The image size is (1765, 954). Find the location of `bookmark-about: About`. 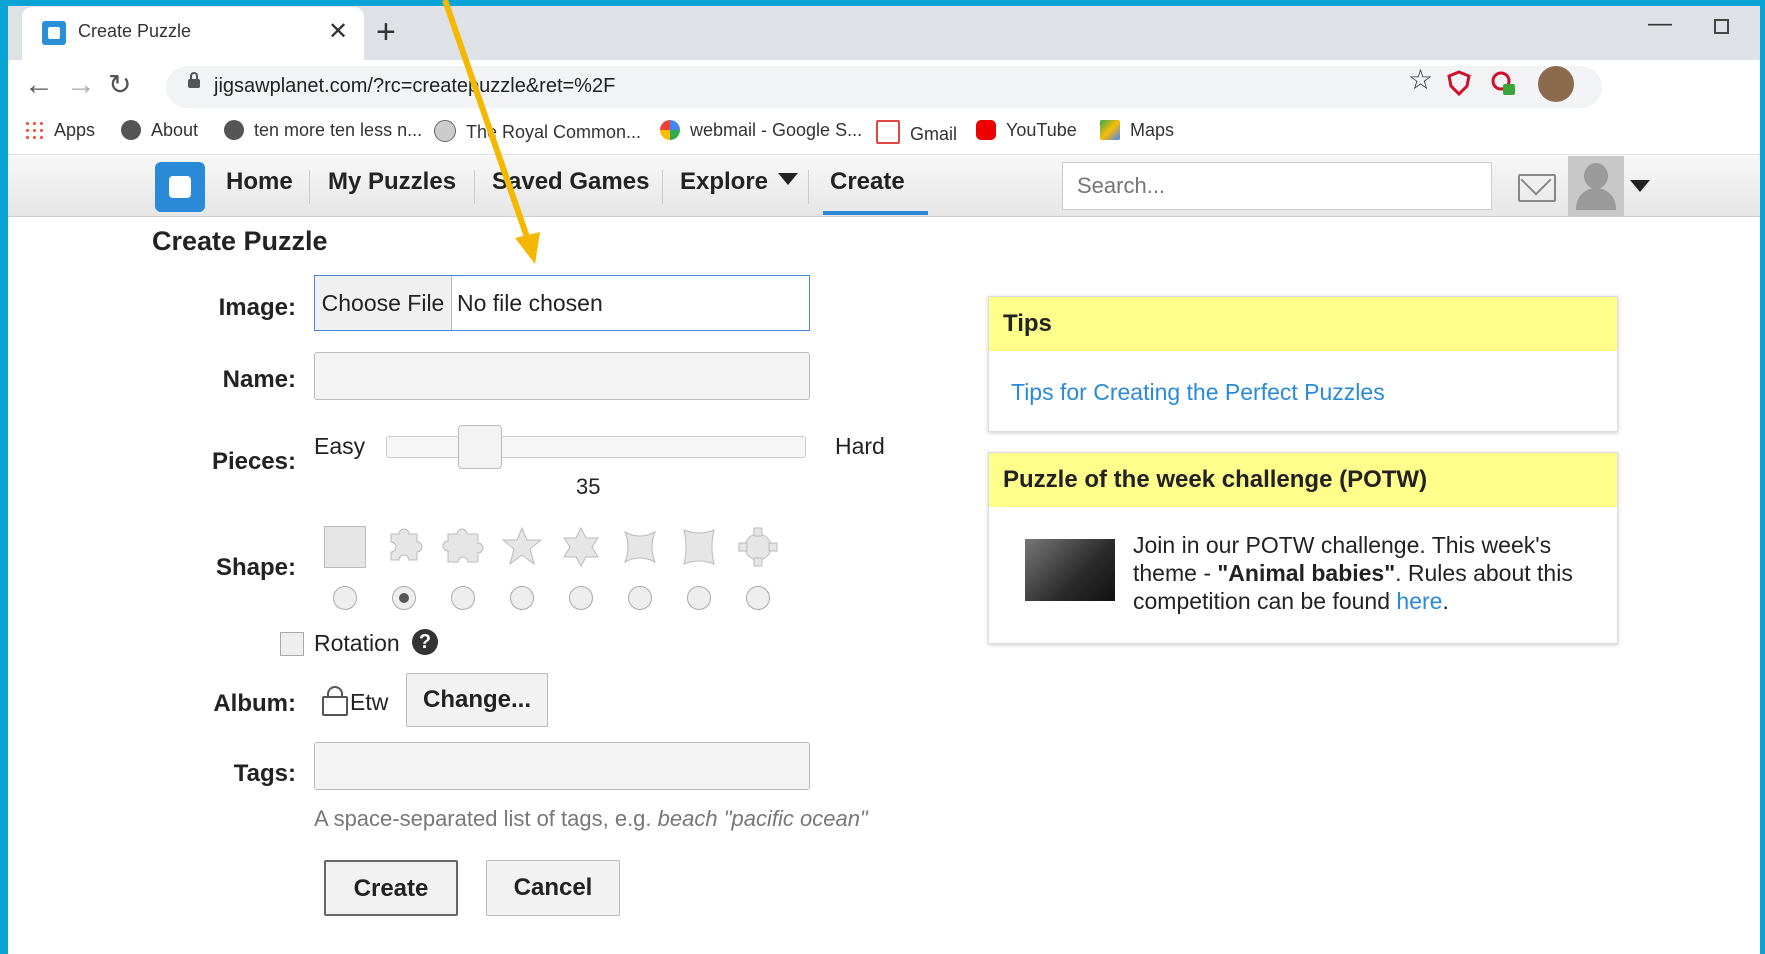

bookmark-about: About is located at coordinates (159, 130).